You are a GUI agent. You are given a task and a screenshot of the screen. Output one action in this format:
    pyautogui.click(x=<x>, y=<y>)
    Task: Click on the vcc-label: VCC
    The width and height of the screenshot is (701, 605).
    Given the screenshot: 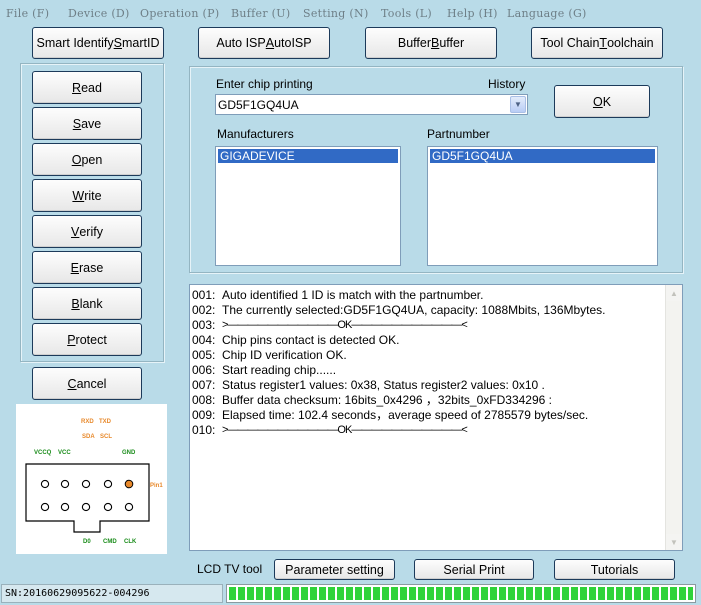 What is the action you would take?
    pyautogui.click(x=64, y=453)
    